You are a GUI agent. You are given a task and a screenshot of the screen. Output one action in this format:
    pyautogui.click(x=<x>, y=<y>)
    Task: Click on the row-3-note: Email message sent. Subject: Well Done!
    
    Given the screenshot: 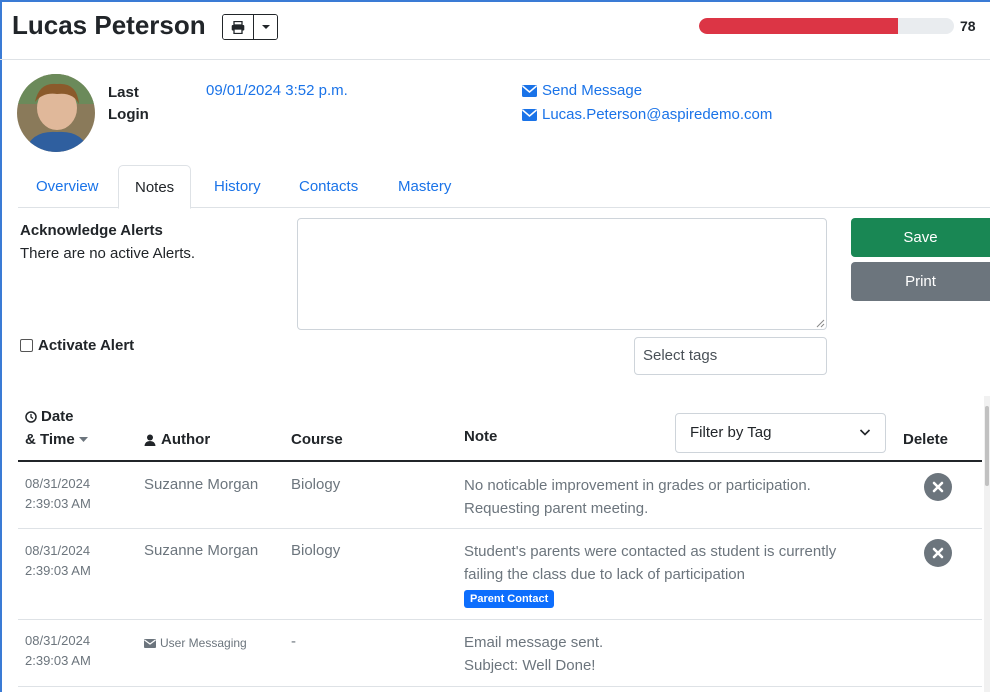 What is the action you would take?
    pyautogui.click(x=669, y=654)
    